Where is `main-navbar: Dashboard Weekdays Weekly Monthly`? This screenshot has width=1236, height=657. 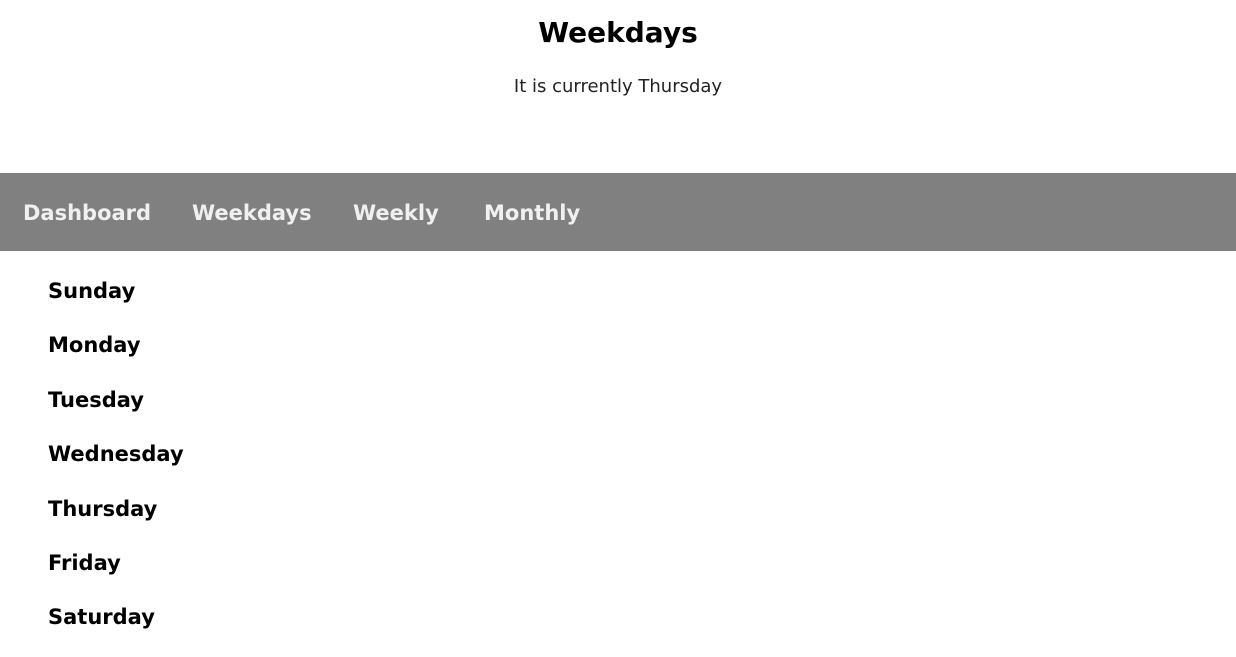
main-navbar: Dashboard Weekdays Weekly Monthly is located at coordinates (618, 212).